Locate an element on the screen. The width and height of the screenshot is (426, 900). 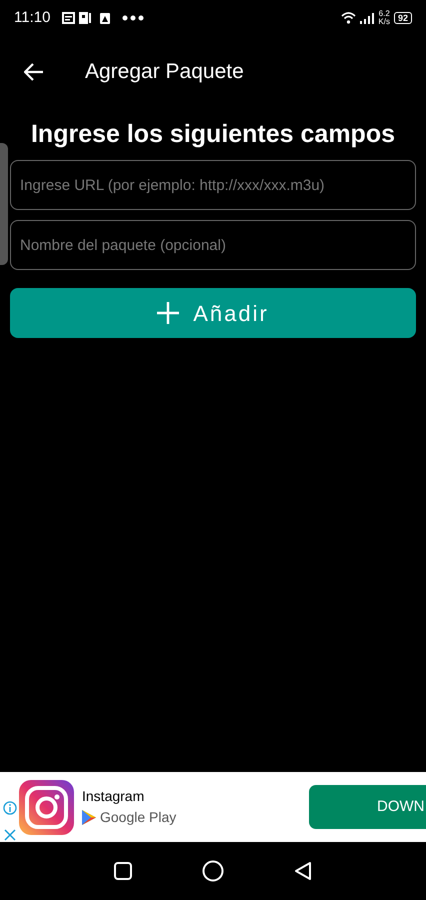
wifi-icon is located at coordinates (348, 18).